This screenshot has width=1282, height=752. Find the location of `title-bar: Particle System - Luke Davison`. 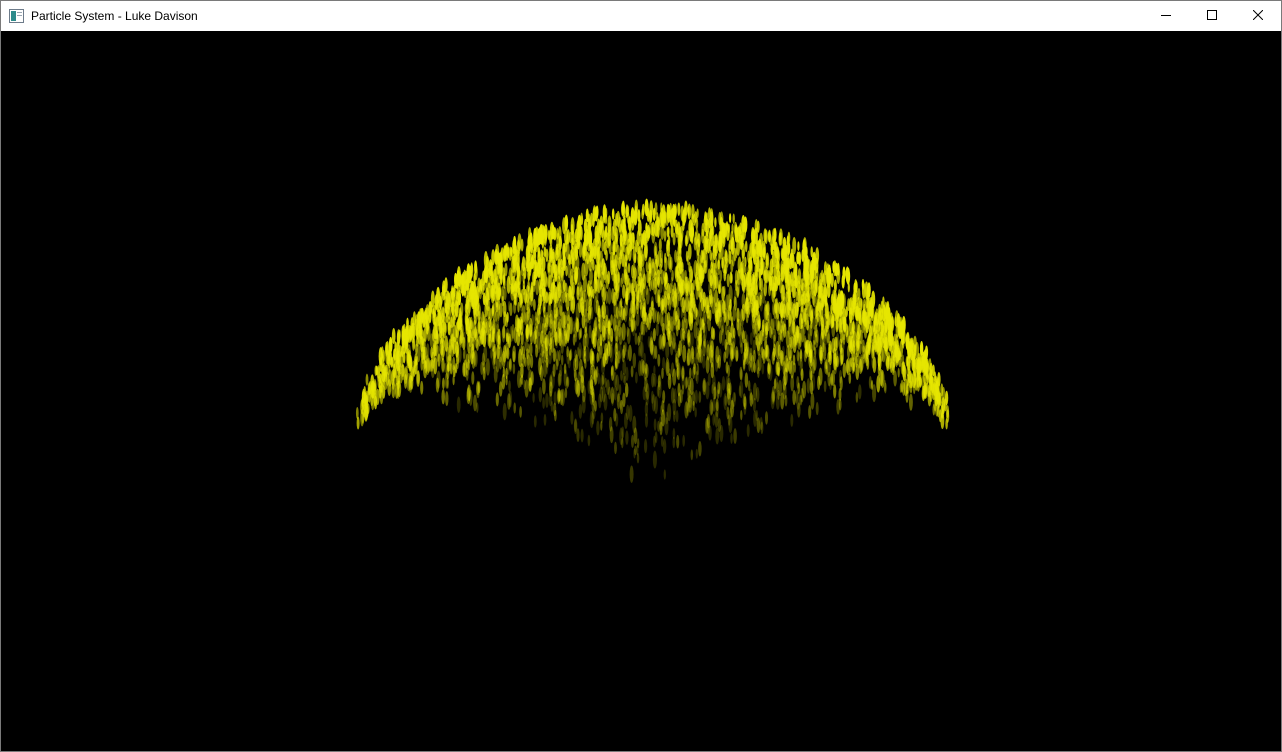

title-bar: Particle System - Luke Davison is located at coordinates (641, 16).